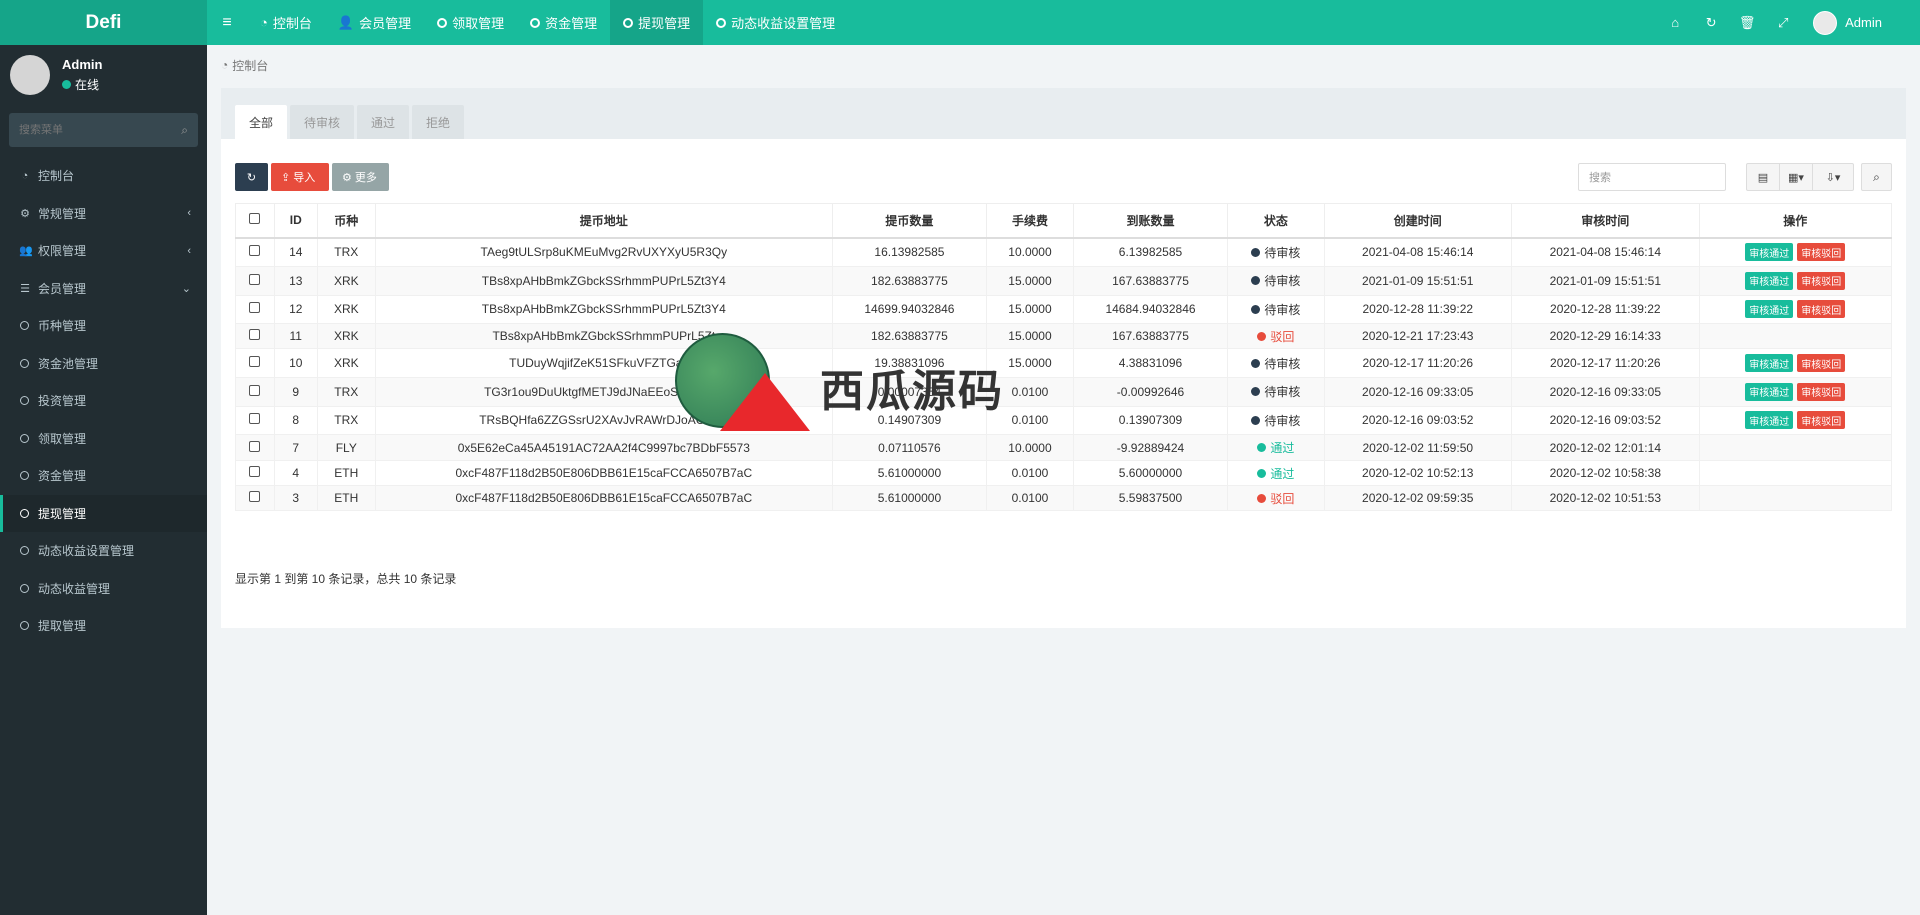  I want to click on trash-icon: 🗑, so click(1747, 22).